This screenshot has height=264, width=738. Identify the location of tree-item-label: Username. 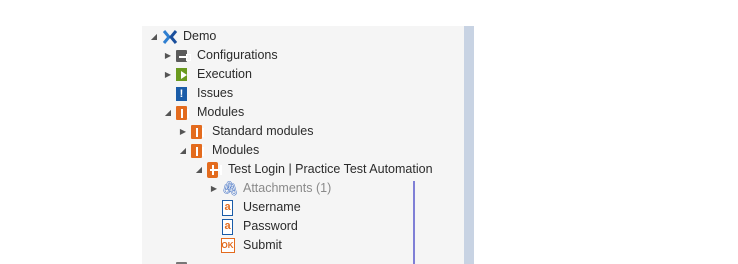
(272, 207).